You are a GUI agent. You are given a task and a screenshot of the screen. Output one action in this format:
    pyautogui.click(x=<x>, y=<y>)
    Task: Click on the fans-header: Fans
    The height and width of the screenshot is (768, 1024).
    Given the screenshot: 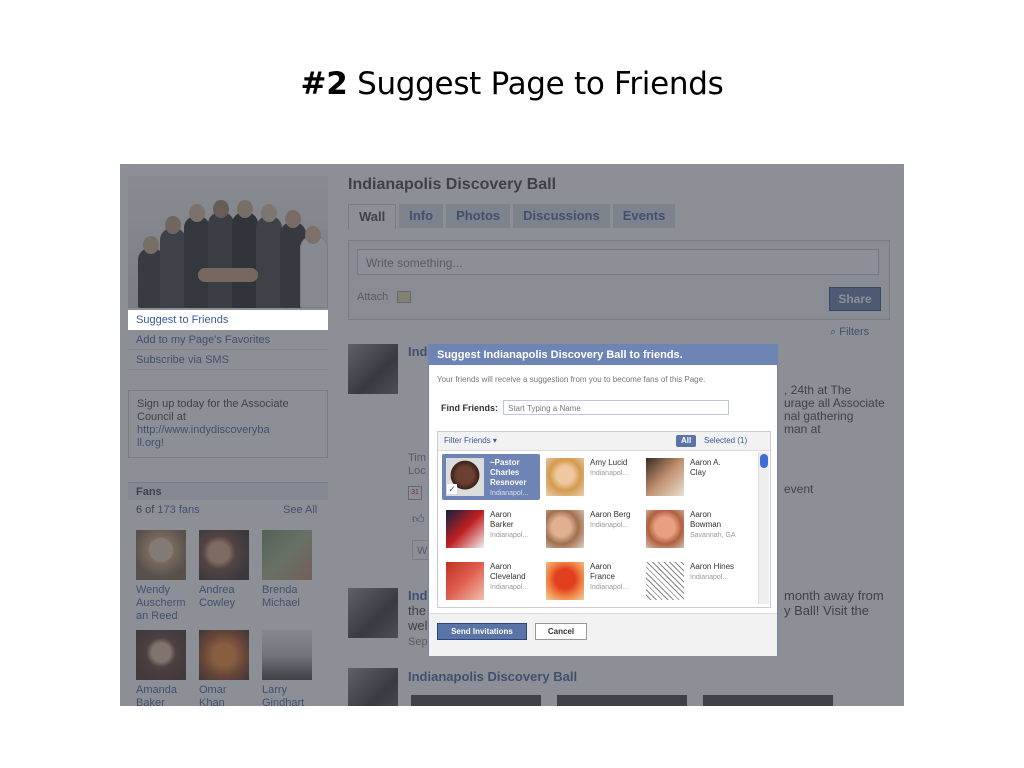 What is the action you would take?
    pyautogui.click(x=228, y=491)
    